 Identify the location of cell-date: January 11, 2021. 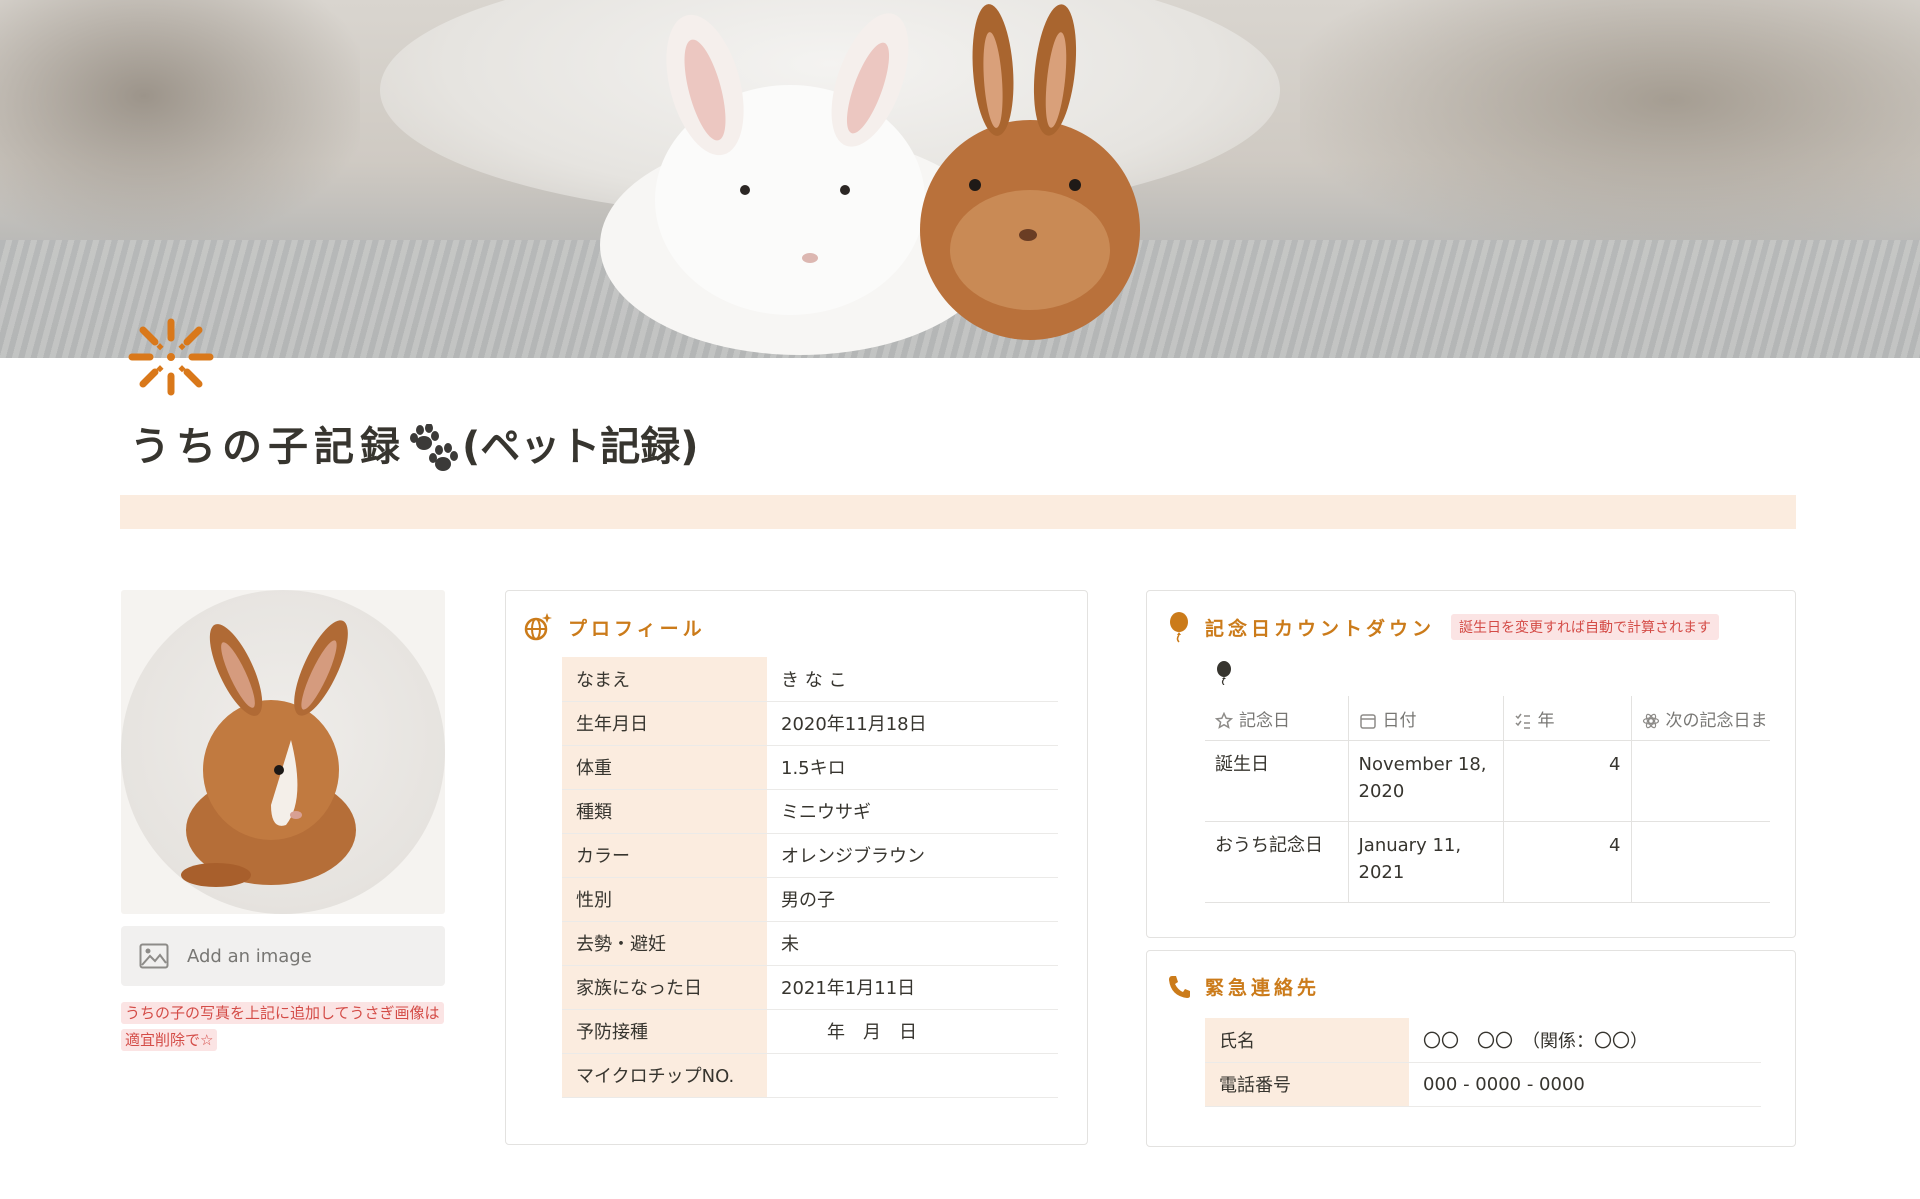
(1426, 862).